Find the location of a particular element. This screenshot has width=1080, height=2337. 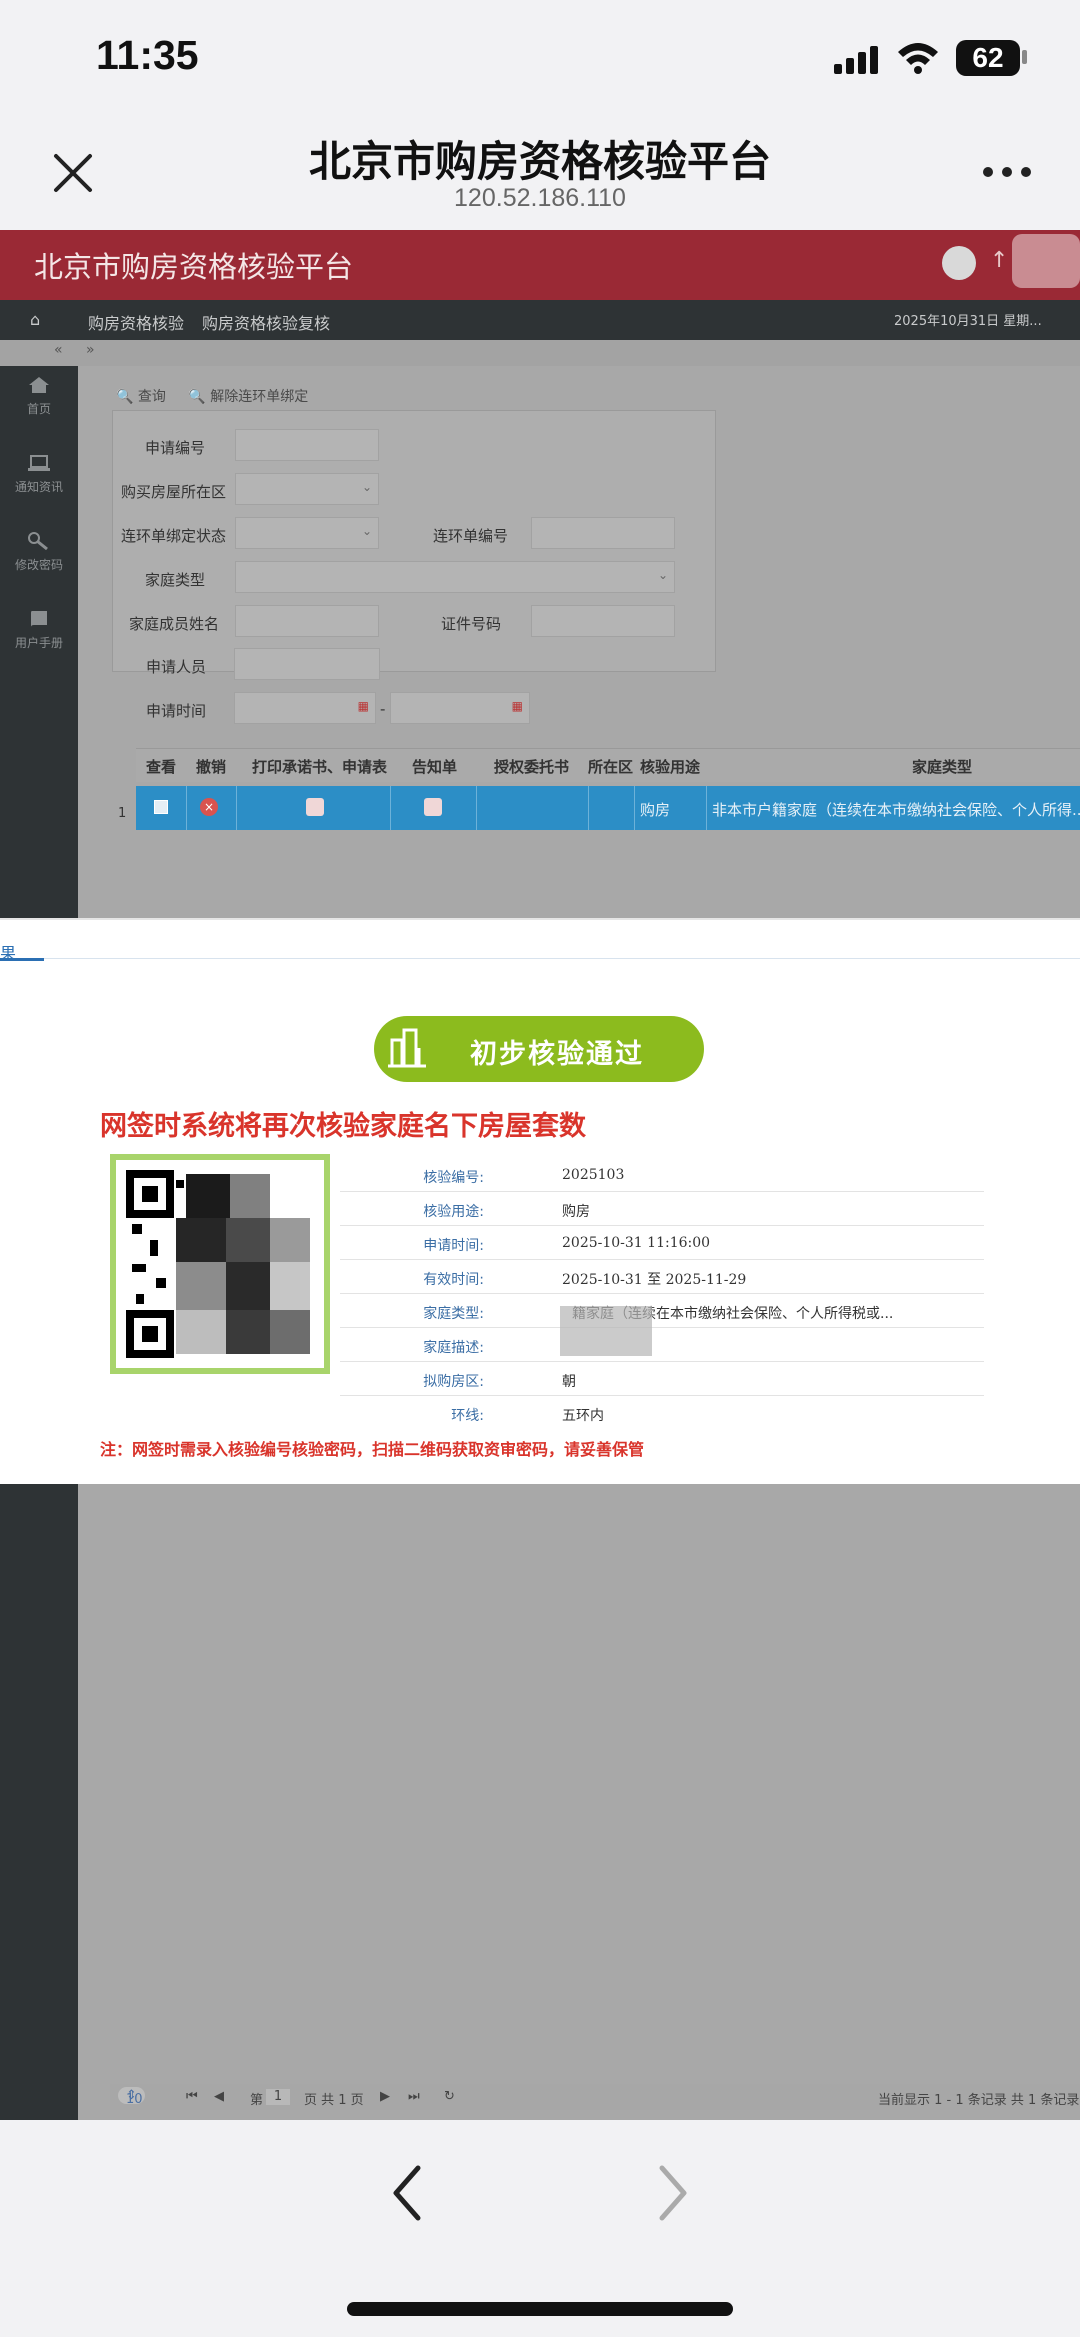

grid-header-view: 查看 is located at coordinates (161, 767).